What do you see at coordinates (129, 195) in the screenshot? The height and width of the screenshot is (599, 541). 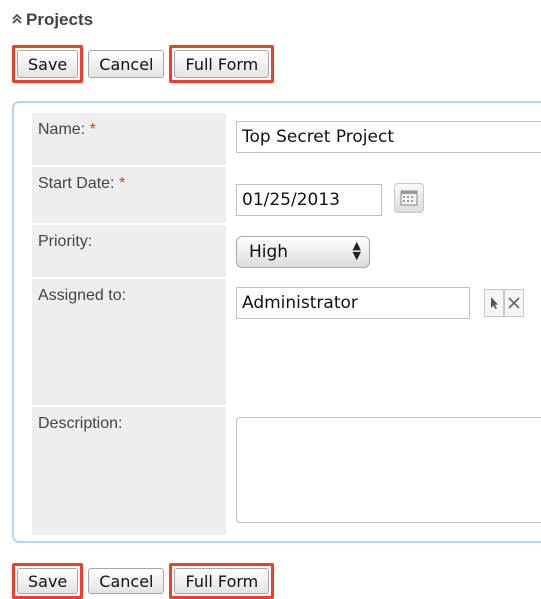 I see `start-date-label-cell: Start Date: *` at bounding box center [129, 195].